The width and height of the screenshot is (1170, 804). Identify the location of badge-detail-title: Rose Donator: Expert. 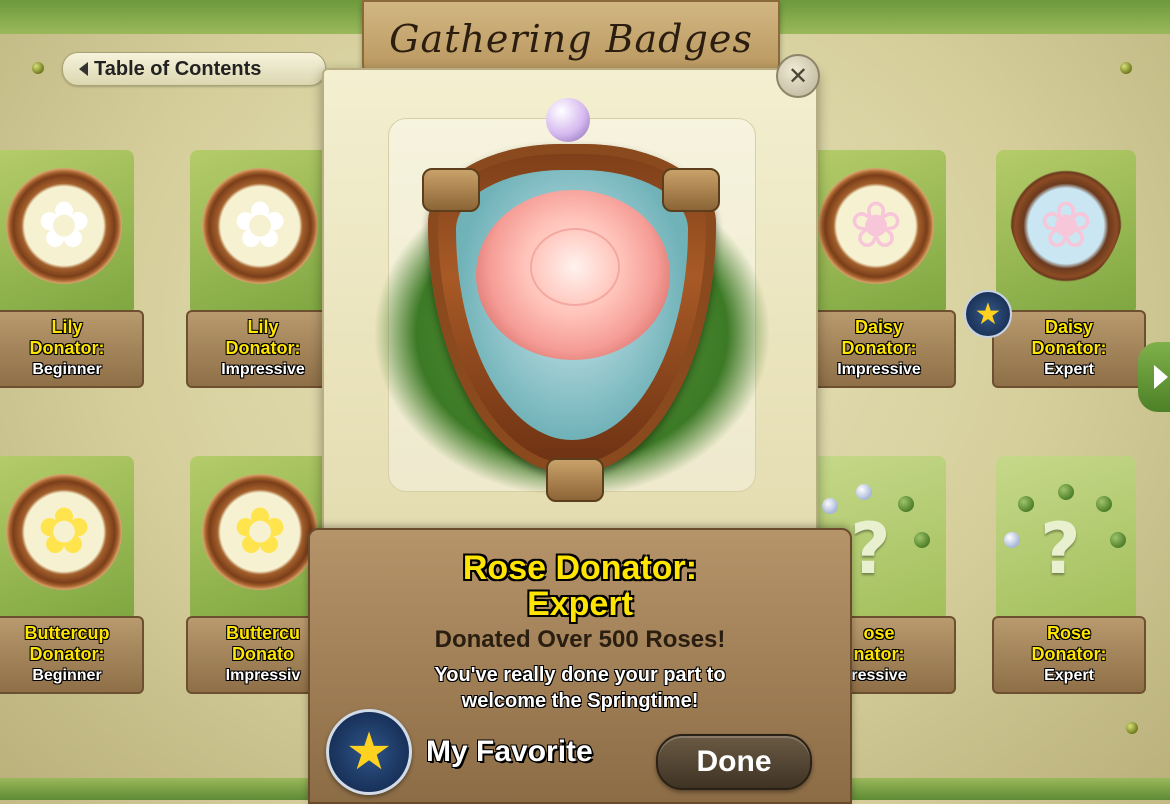
(580, 586).